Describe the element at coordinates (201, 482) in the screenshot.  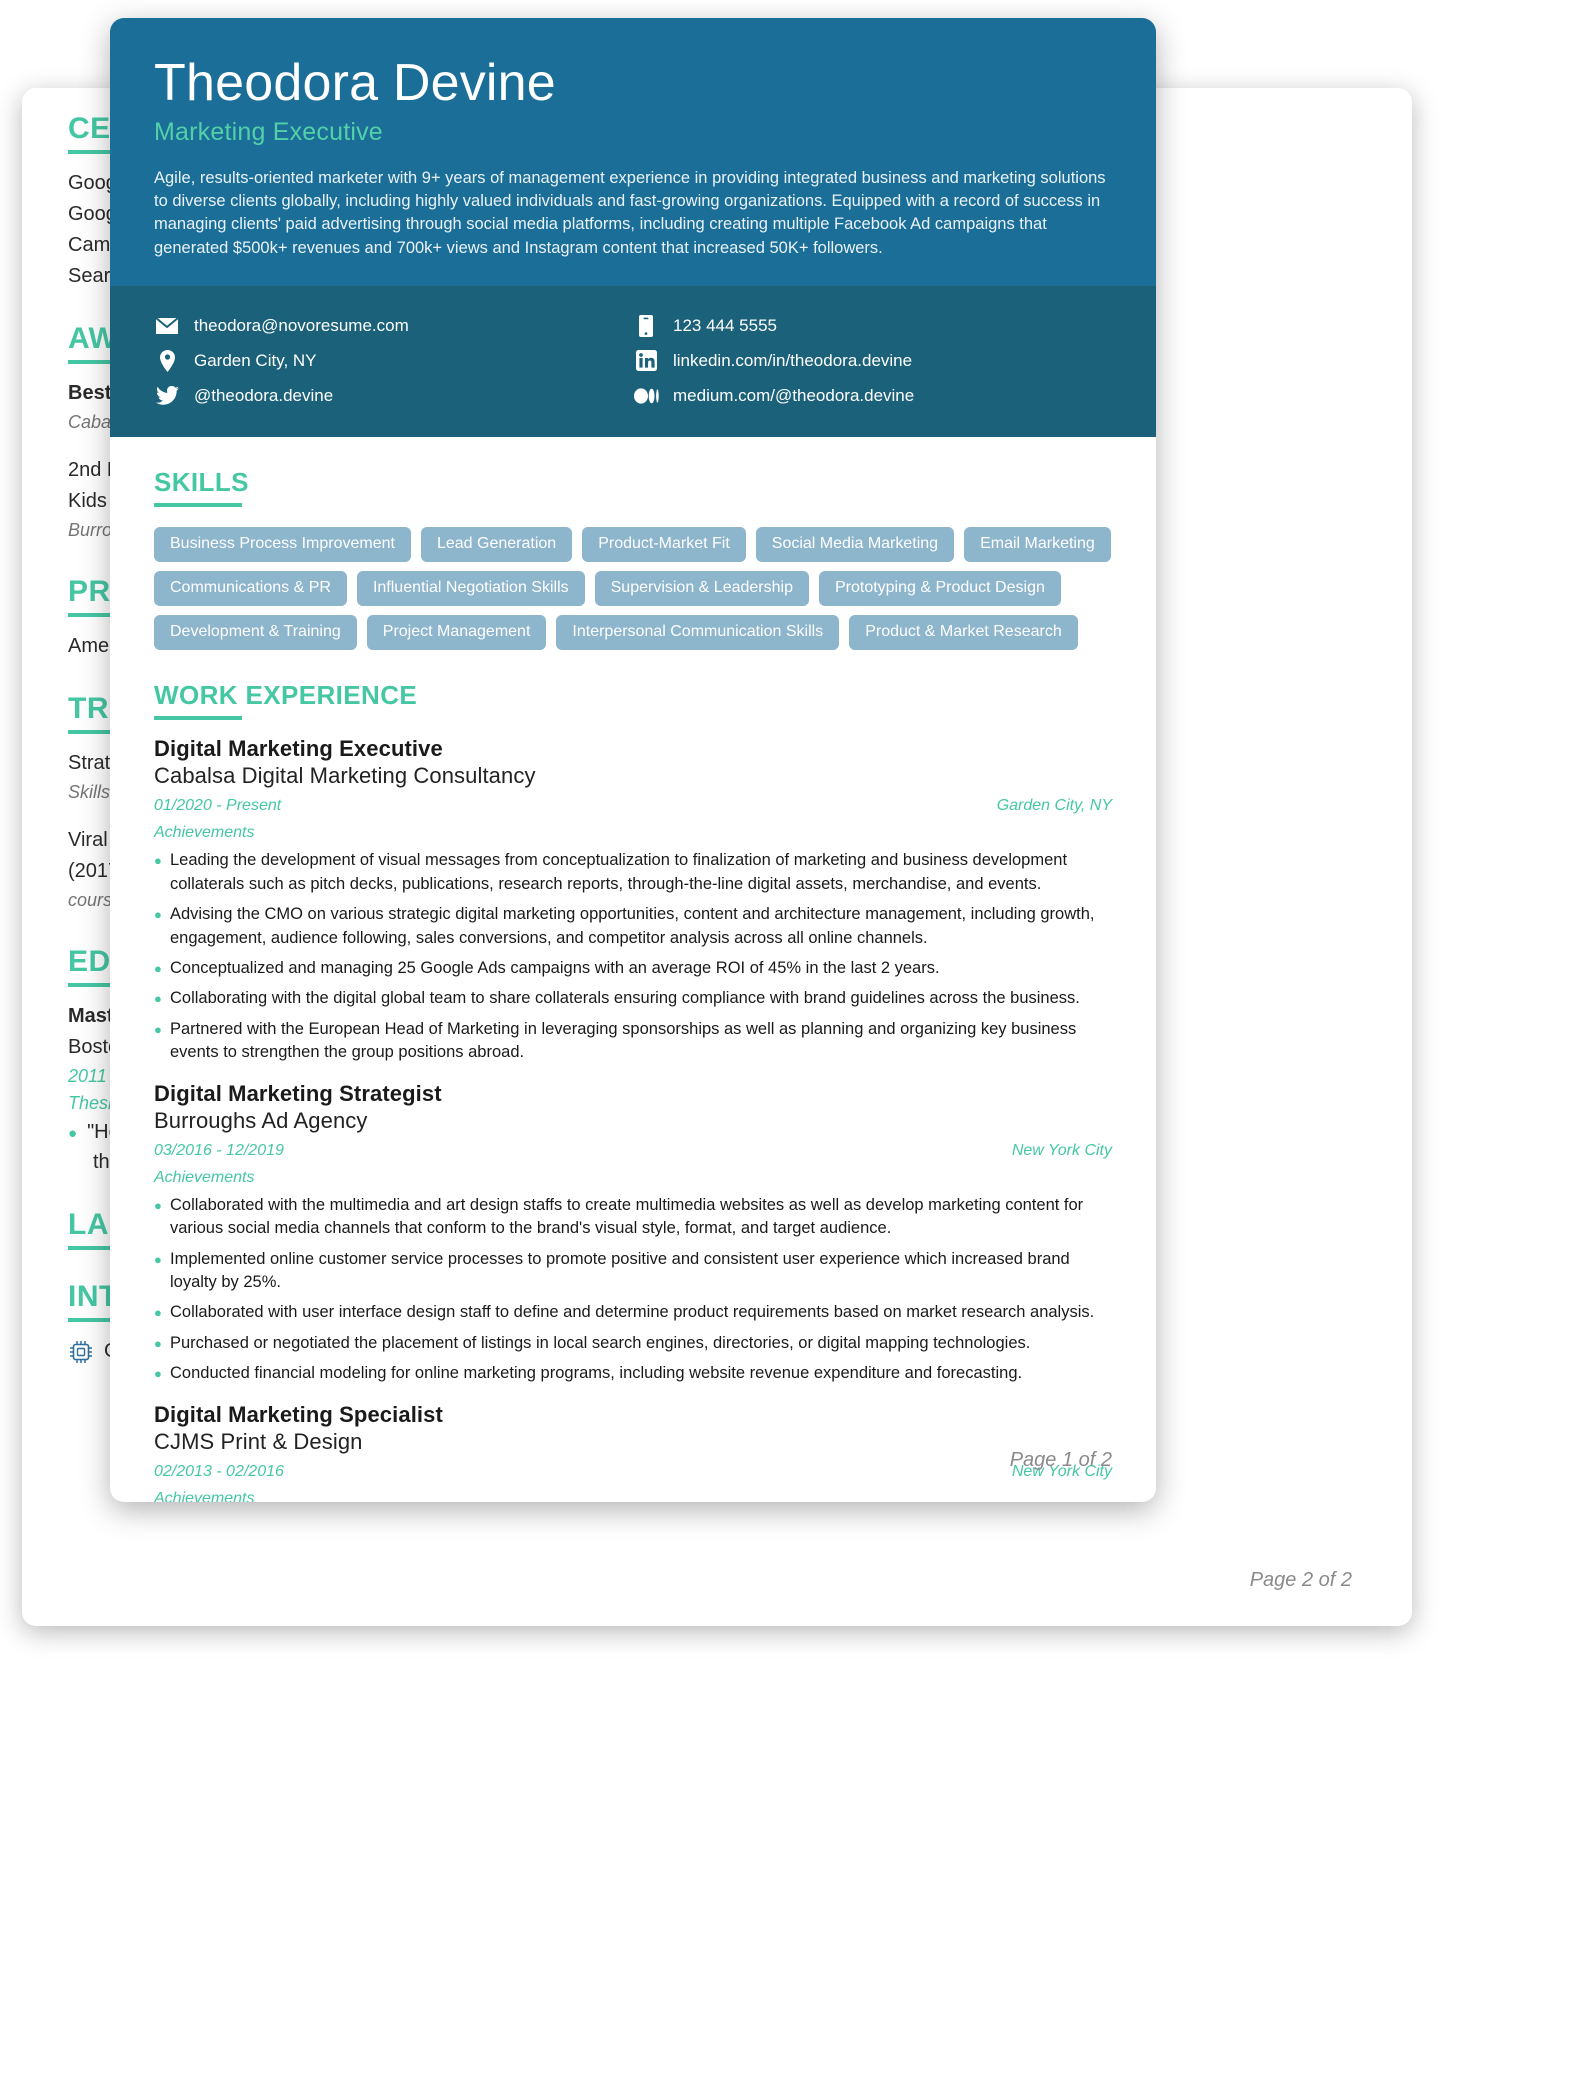
I see `skills-section-heading: SKILLS` at that location.